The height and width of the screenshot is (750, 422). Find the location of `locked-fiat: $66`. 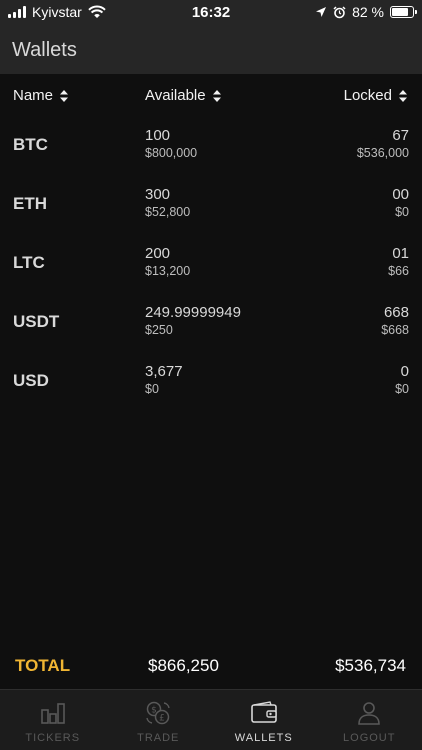

locked-fiat: $66 is located at coordinates (398, 271).